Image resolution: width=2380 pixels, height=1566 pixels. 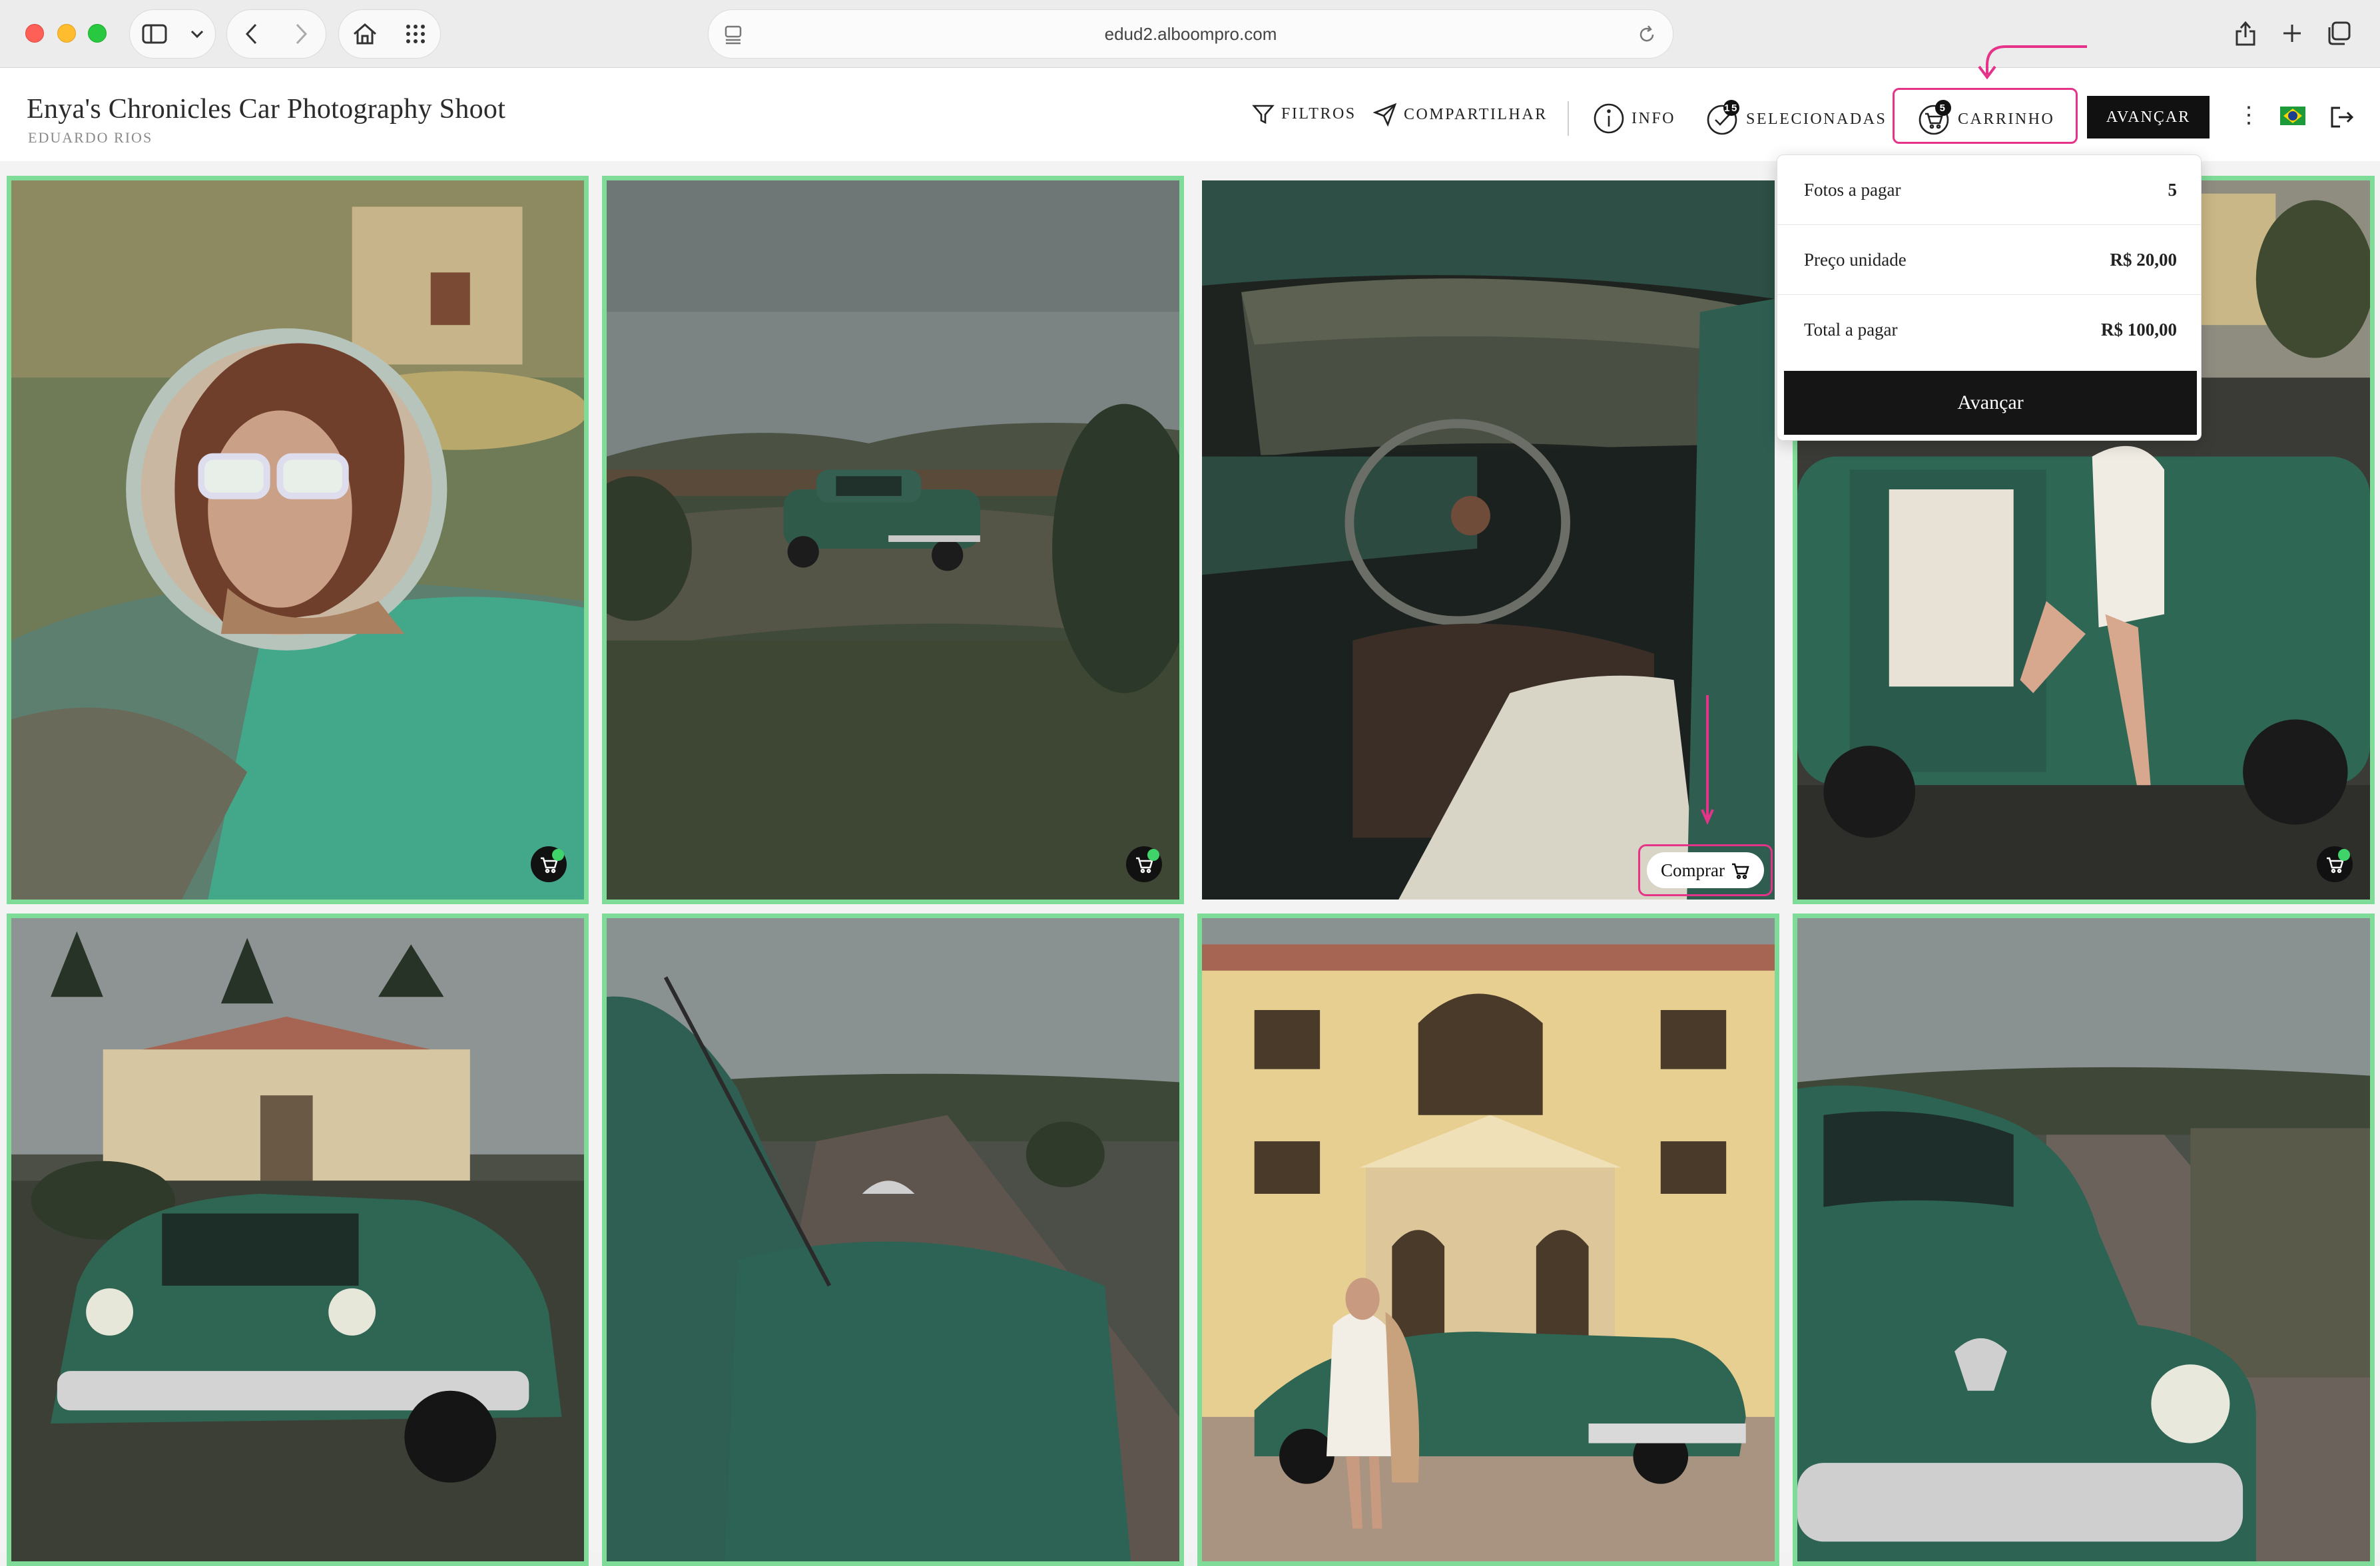 I want to click on share-button: COMPARTILHAR, so click(x=1460, y=115).